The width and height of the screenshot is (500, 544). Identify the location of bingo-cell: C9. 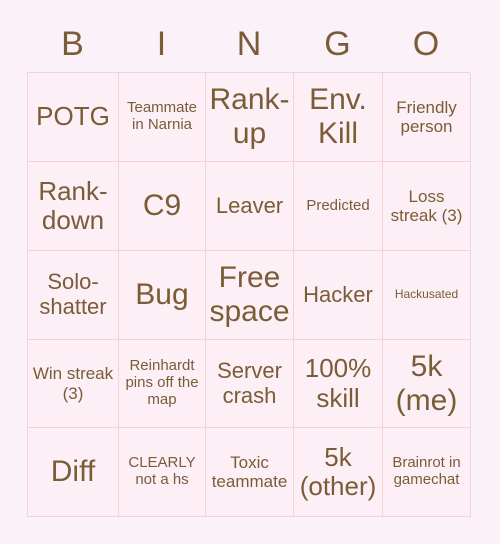
(162, 206).